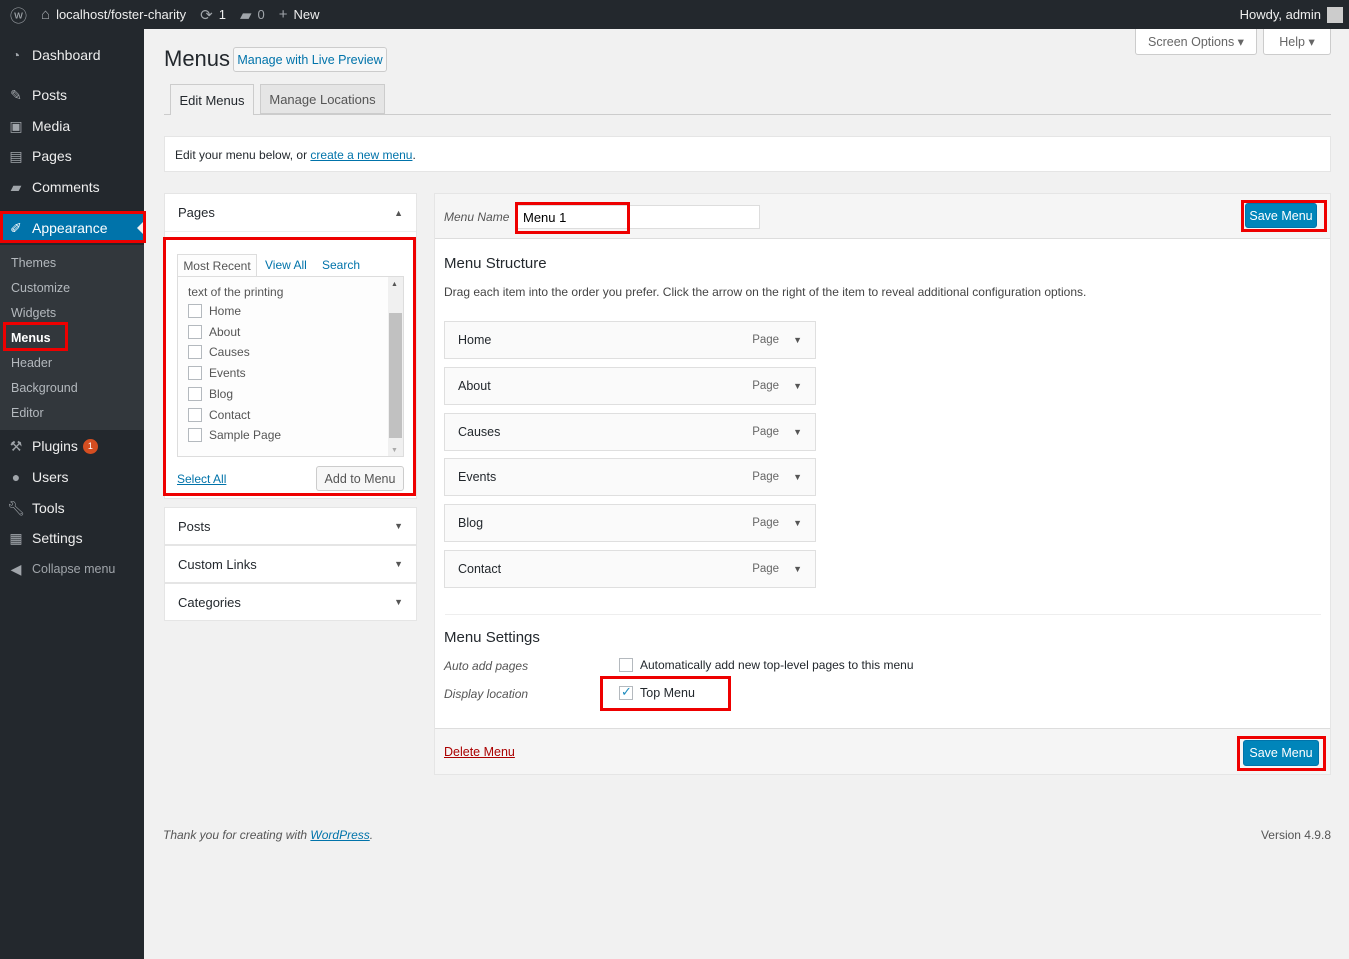 Image resolution: width=1349 pixels, height=959 pixels. I want to click on accordion-categories: Categories ▼, so click(290, 602).